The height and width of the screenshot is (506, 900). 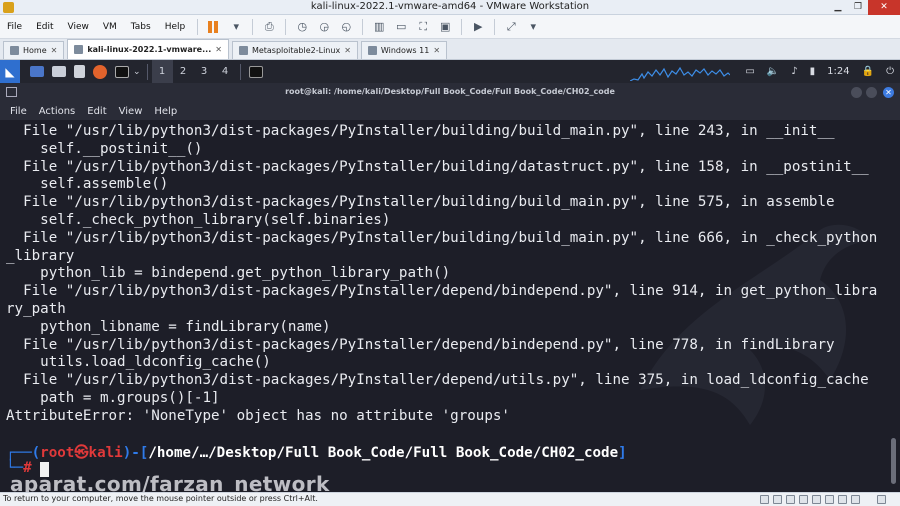 I want to click on console-view-icon: ▶, so click(x=478, y=27).